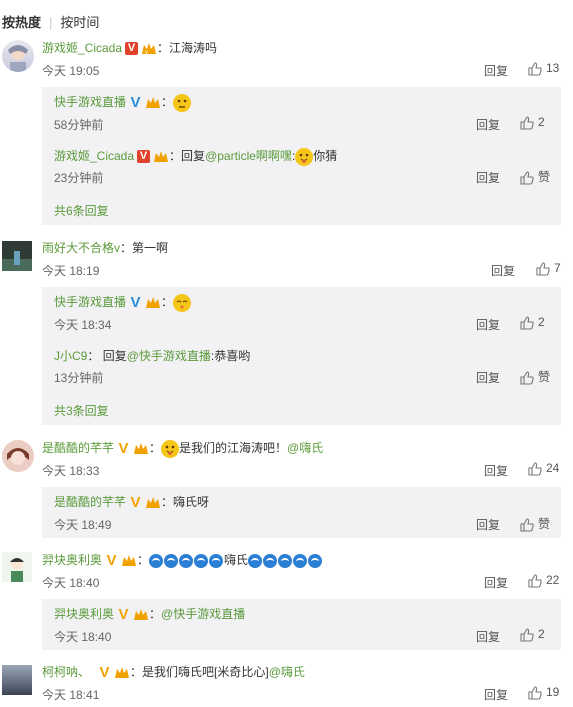 This screenshot has width=573, height=707. I want to click on like-count: 19, so click(553, 692).